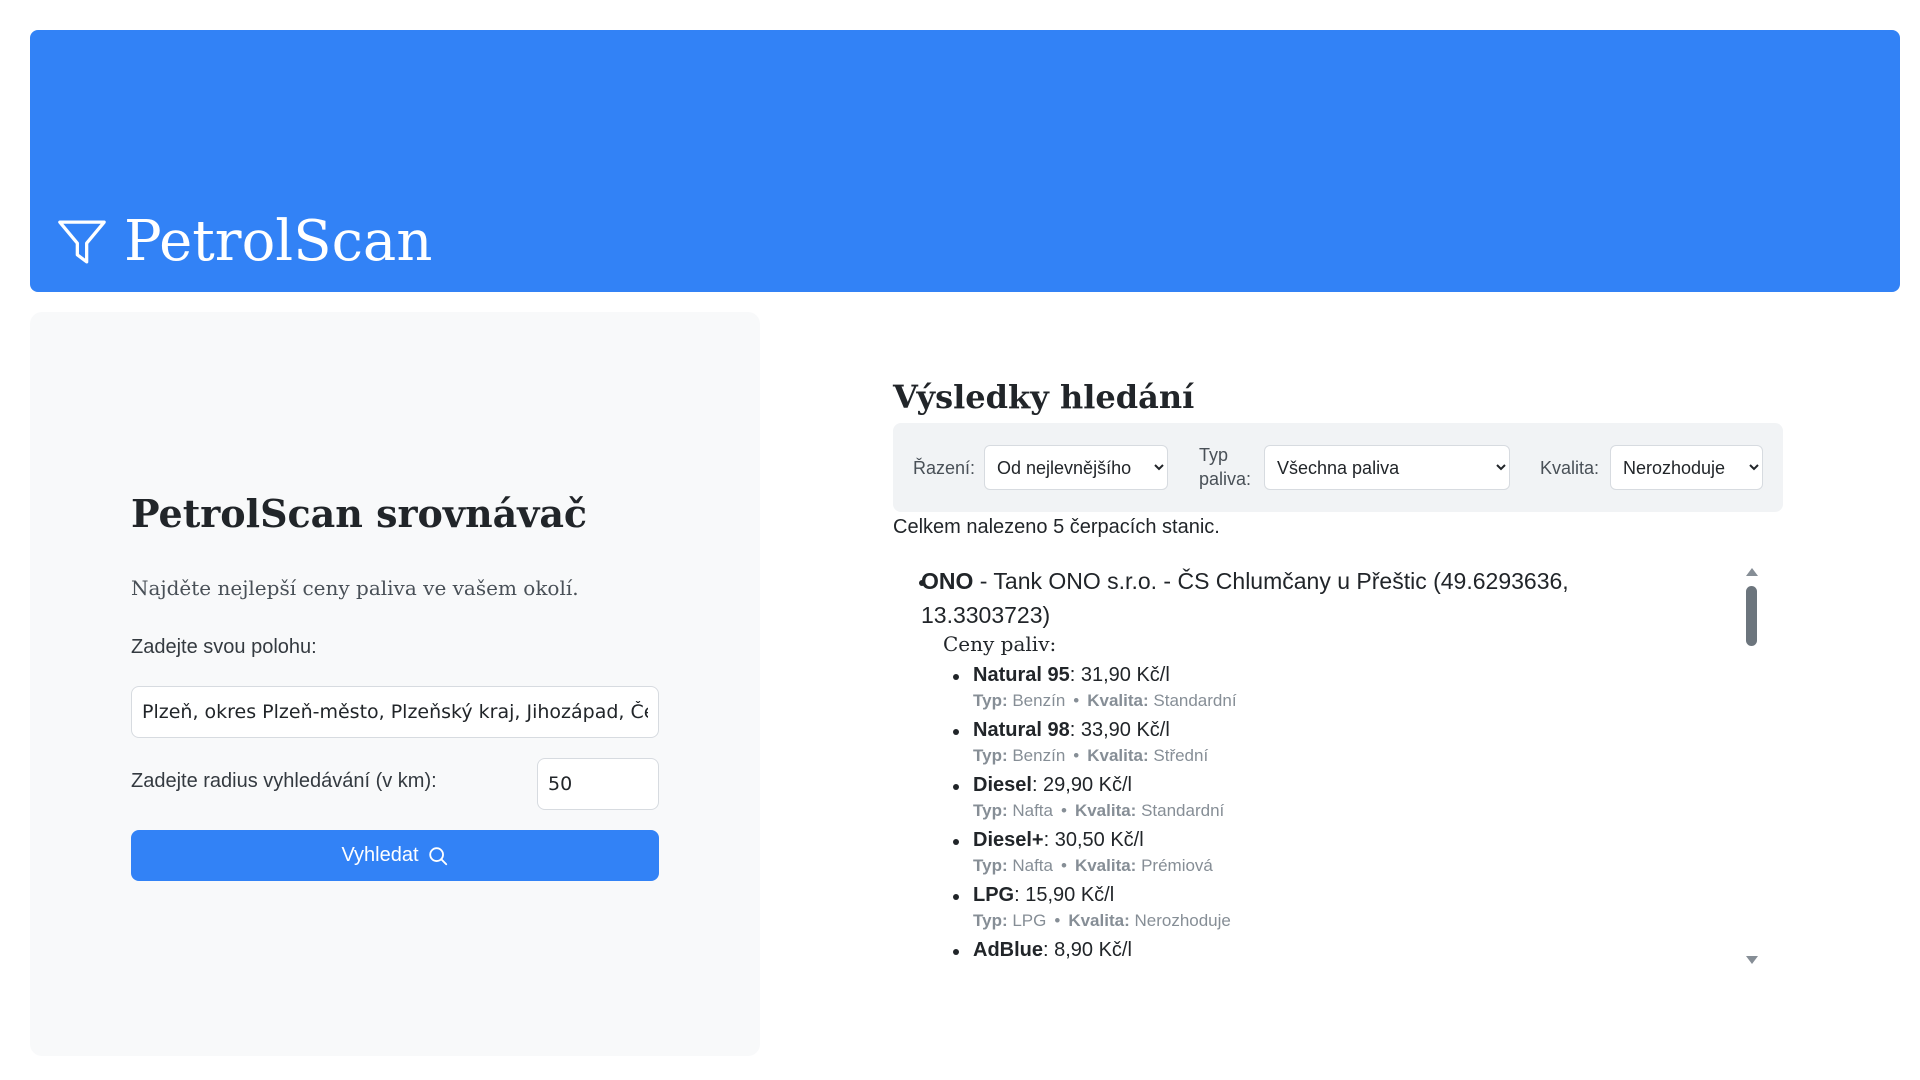 Image resolution: width=1920 pixels, height=1080 pixels. I want to click on search-button: Vyhledat, so click(395, 855).